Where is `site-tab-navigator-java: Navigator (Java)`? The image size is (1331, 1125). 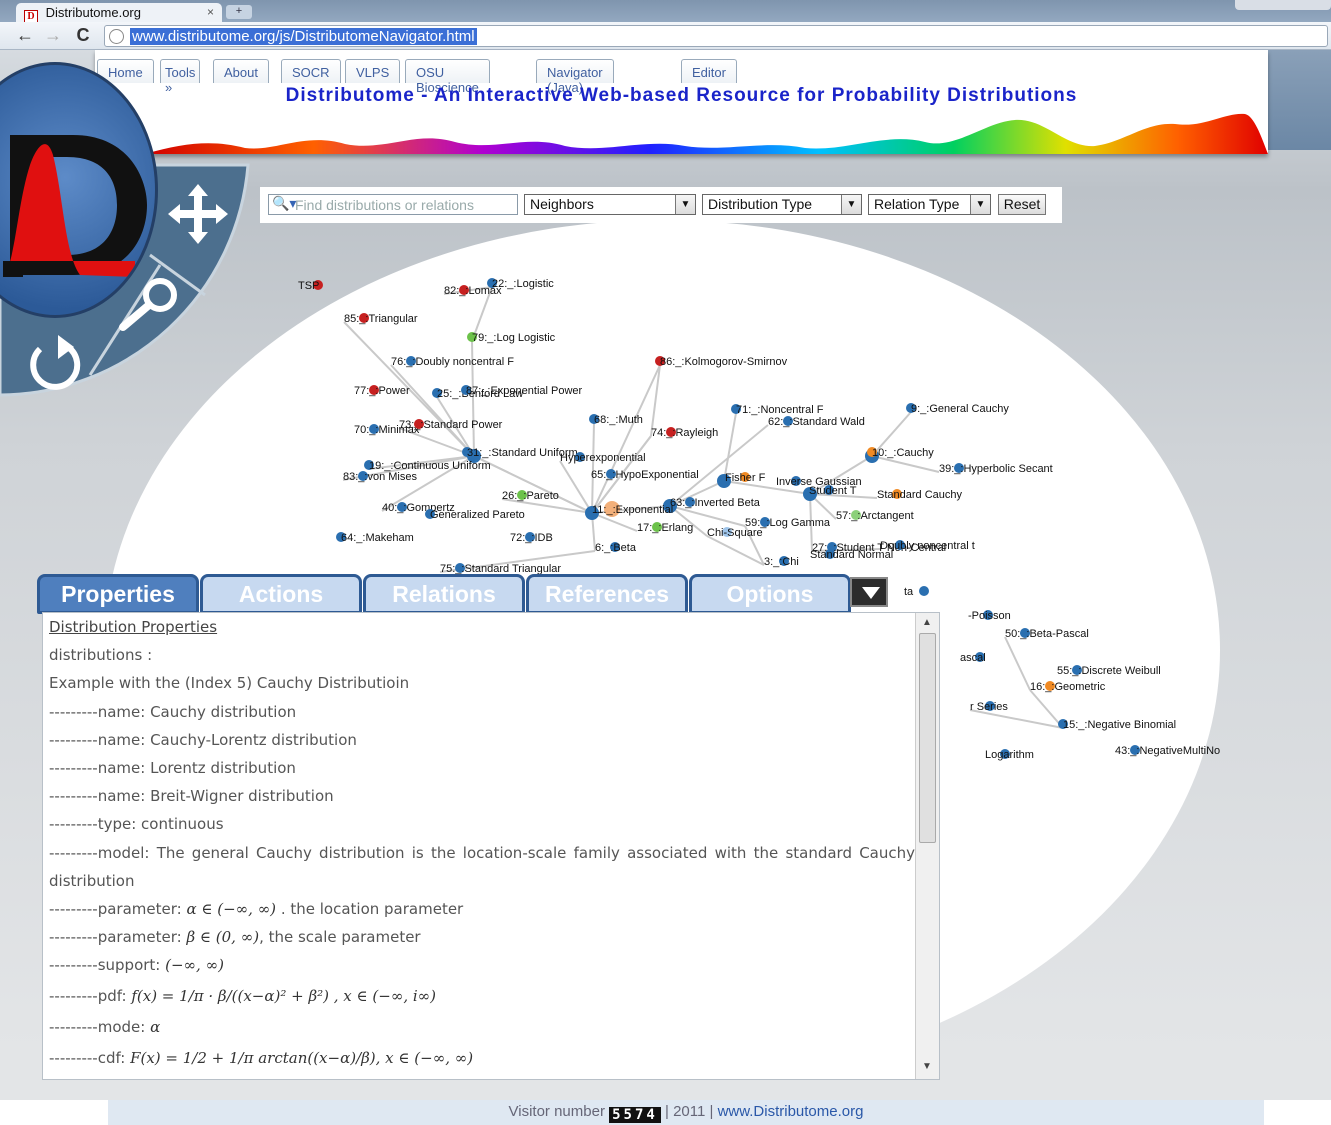 site-tab-navigator-java: Navigator (Java) is located at coordinates (575, 77).